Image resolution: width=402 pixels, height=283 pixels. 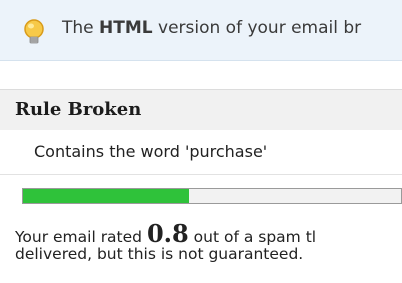 What do you see at coordinates (159, 254) in the screenshot?
I see `result-line-2: delivered, but this is not guaranteed.` at bounding box center [159, 254].